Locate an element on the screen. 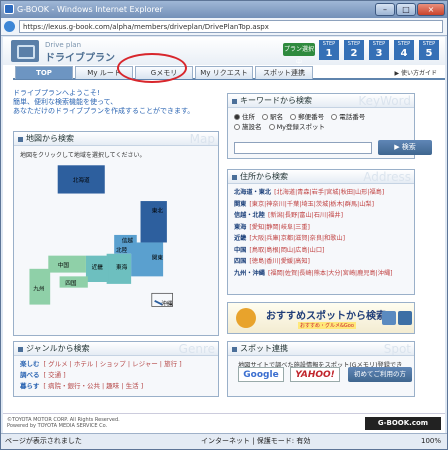 This screenshot has height=450, width=448. option-my-spot: My登録スポット is located at coordinates (296, 127).